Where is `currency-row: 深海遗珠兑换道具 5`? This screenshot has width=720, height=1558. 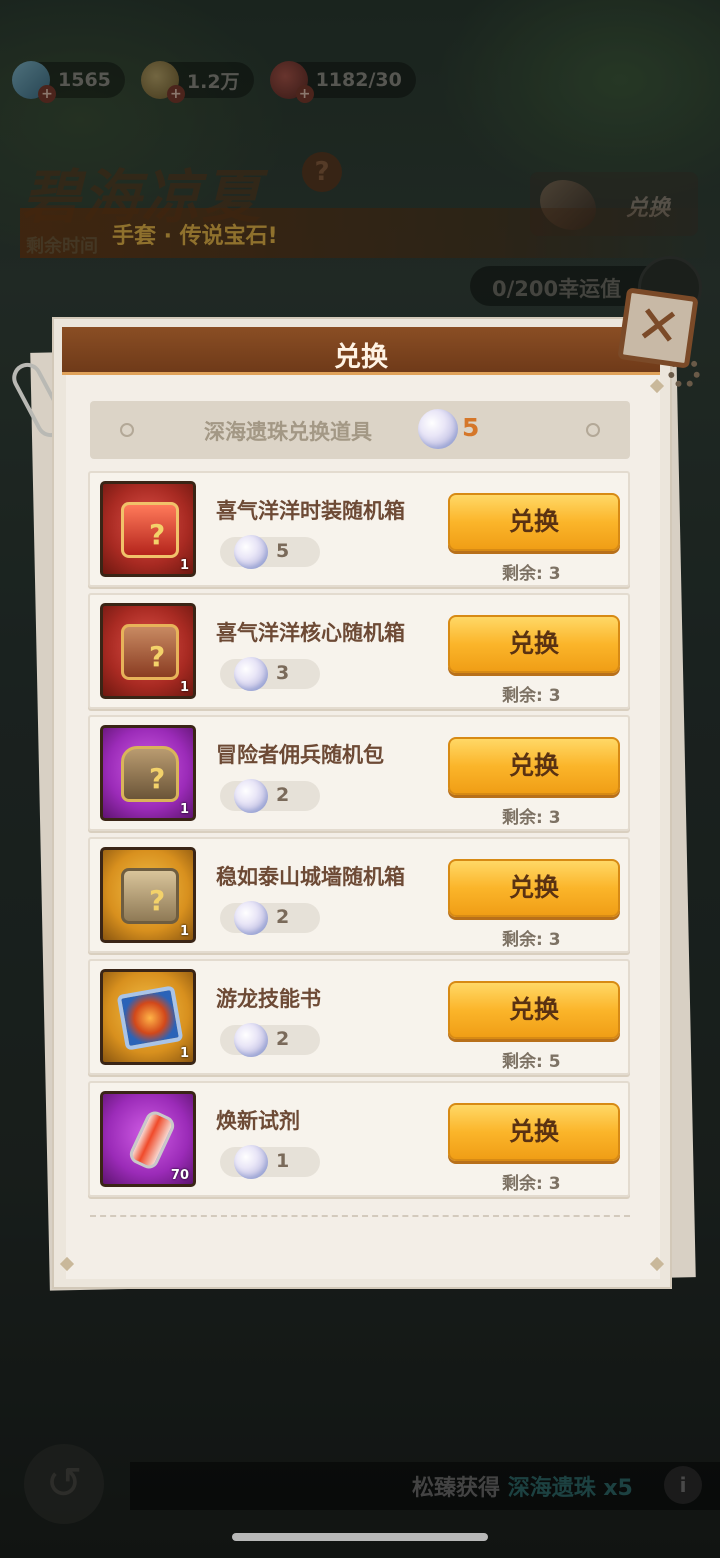
currency-row: 深海遗珠兑换道具 5 is located at coordinates (360, 430).